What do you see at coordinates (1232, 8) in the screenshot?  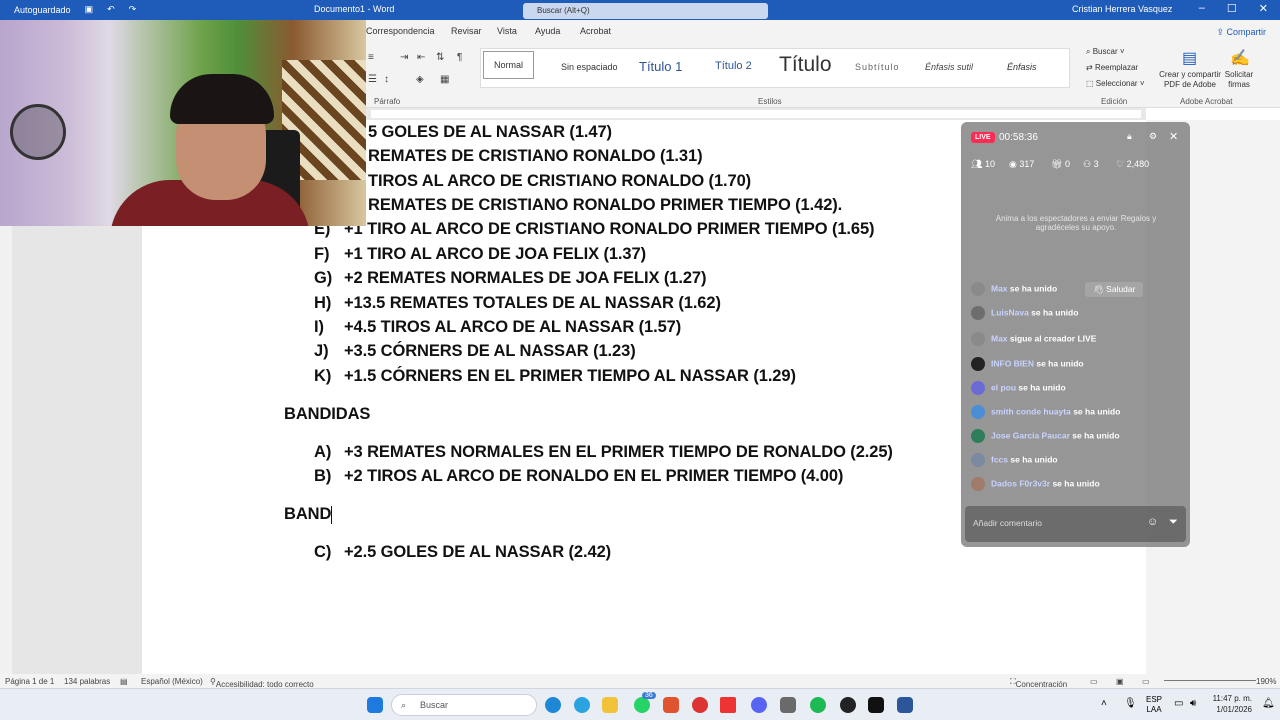 I see `maximize-icon: ☐` at bounding box center [1232, 8].